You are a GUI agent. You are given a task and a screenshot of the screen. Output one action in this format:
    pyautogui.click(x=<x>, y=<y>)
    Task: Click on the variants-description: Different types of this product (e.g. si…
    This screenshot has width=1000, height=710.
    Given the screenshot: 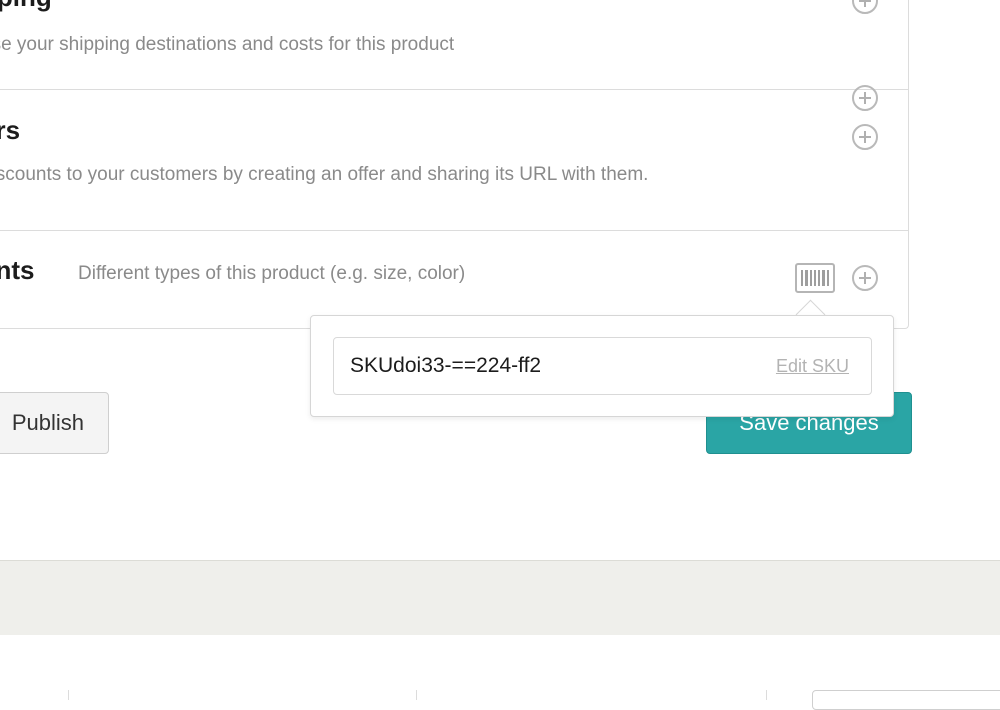 What is the action you would take?
    pyautogui.click(x=272, y=273)
    